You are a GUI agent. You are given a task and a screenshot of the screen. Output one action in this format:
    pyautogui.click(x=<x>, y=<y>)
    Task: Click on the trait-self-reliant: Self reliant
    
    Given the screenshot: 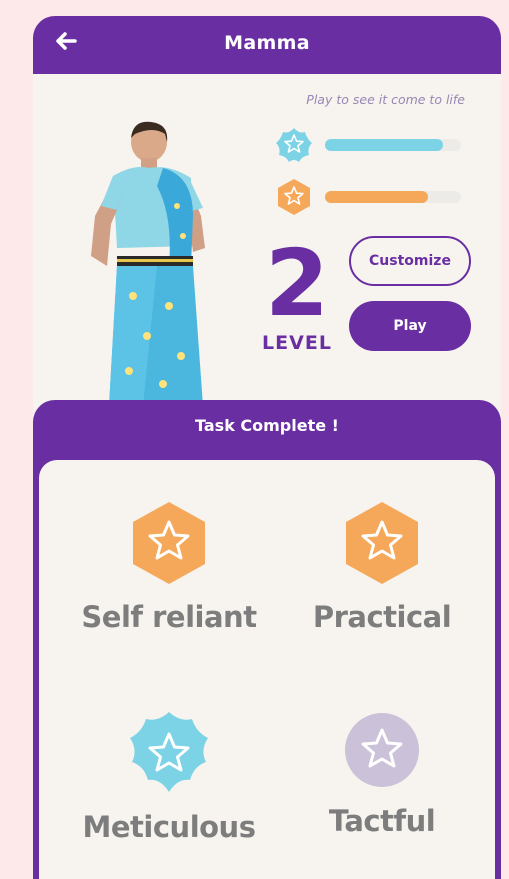 What is the action you would take?
    pyautogui.click(x=169, y=567)
    